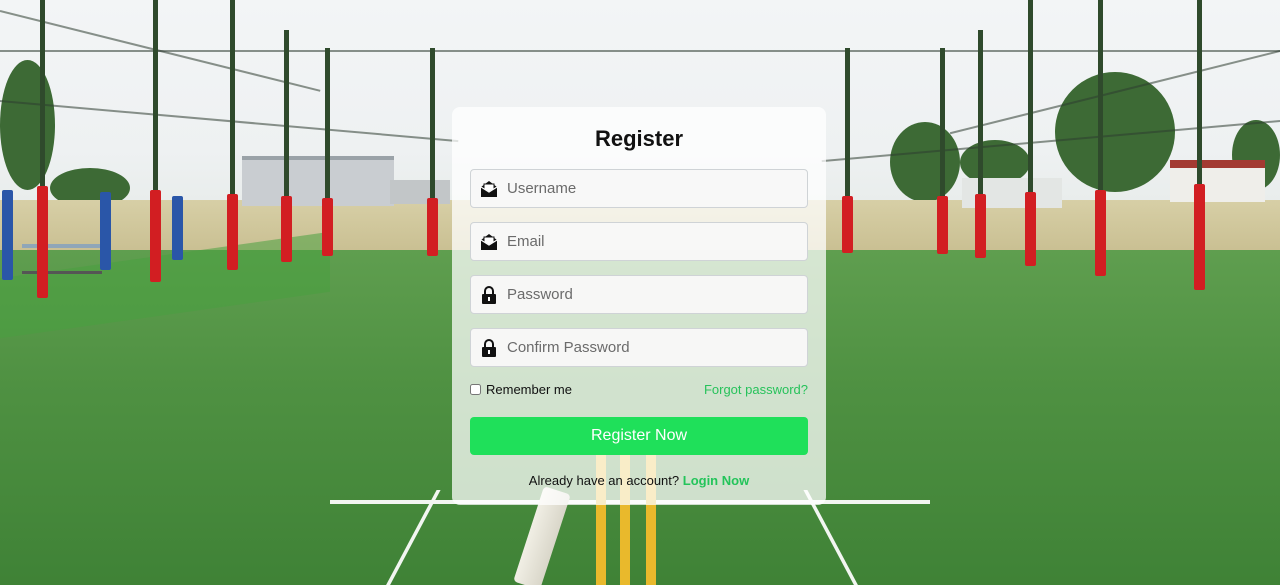 The image size is (1280, 585). What do you see at coordinates (27, 125) in the screenshot?
I see `tree` at bounding box center [27, 125].